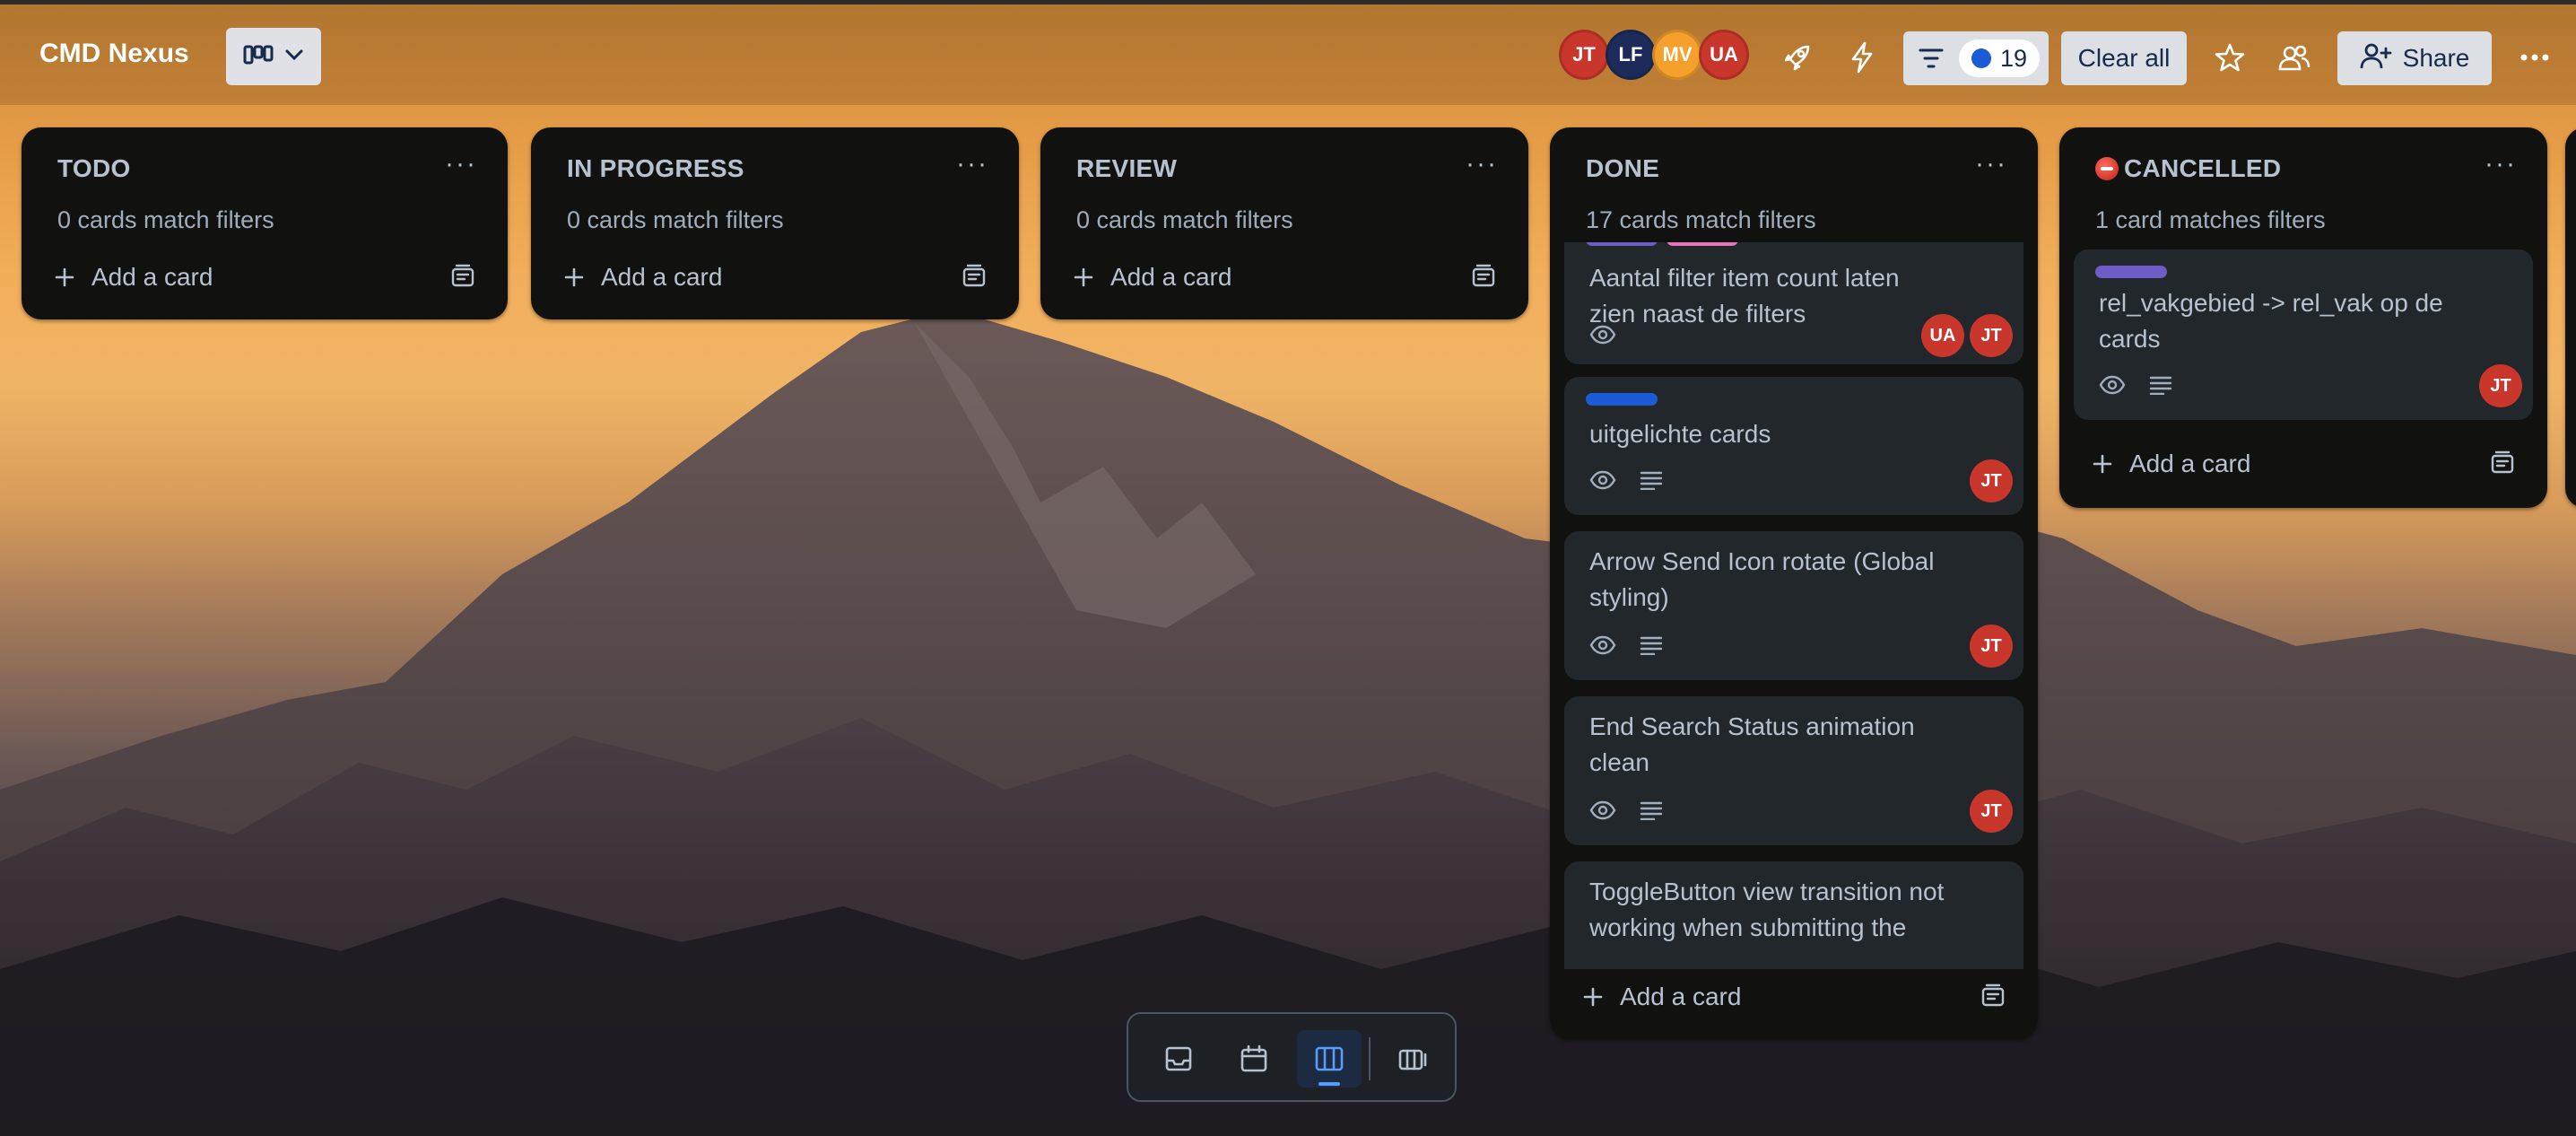 The width and height of the screenshot is (2576, 1136). I want to click on inbox-icon, so click(1178, 1058).